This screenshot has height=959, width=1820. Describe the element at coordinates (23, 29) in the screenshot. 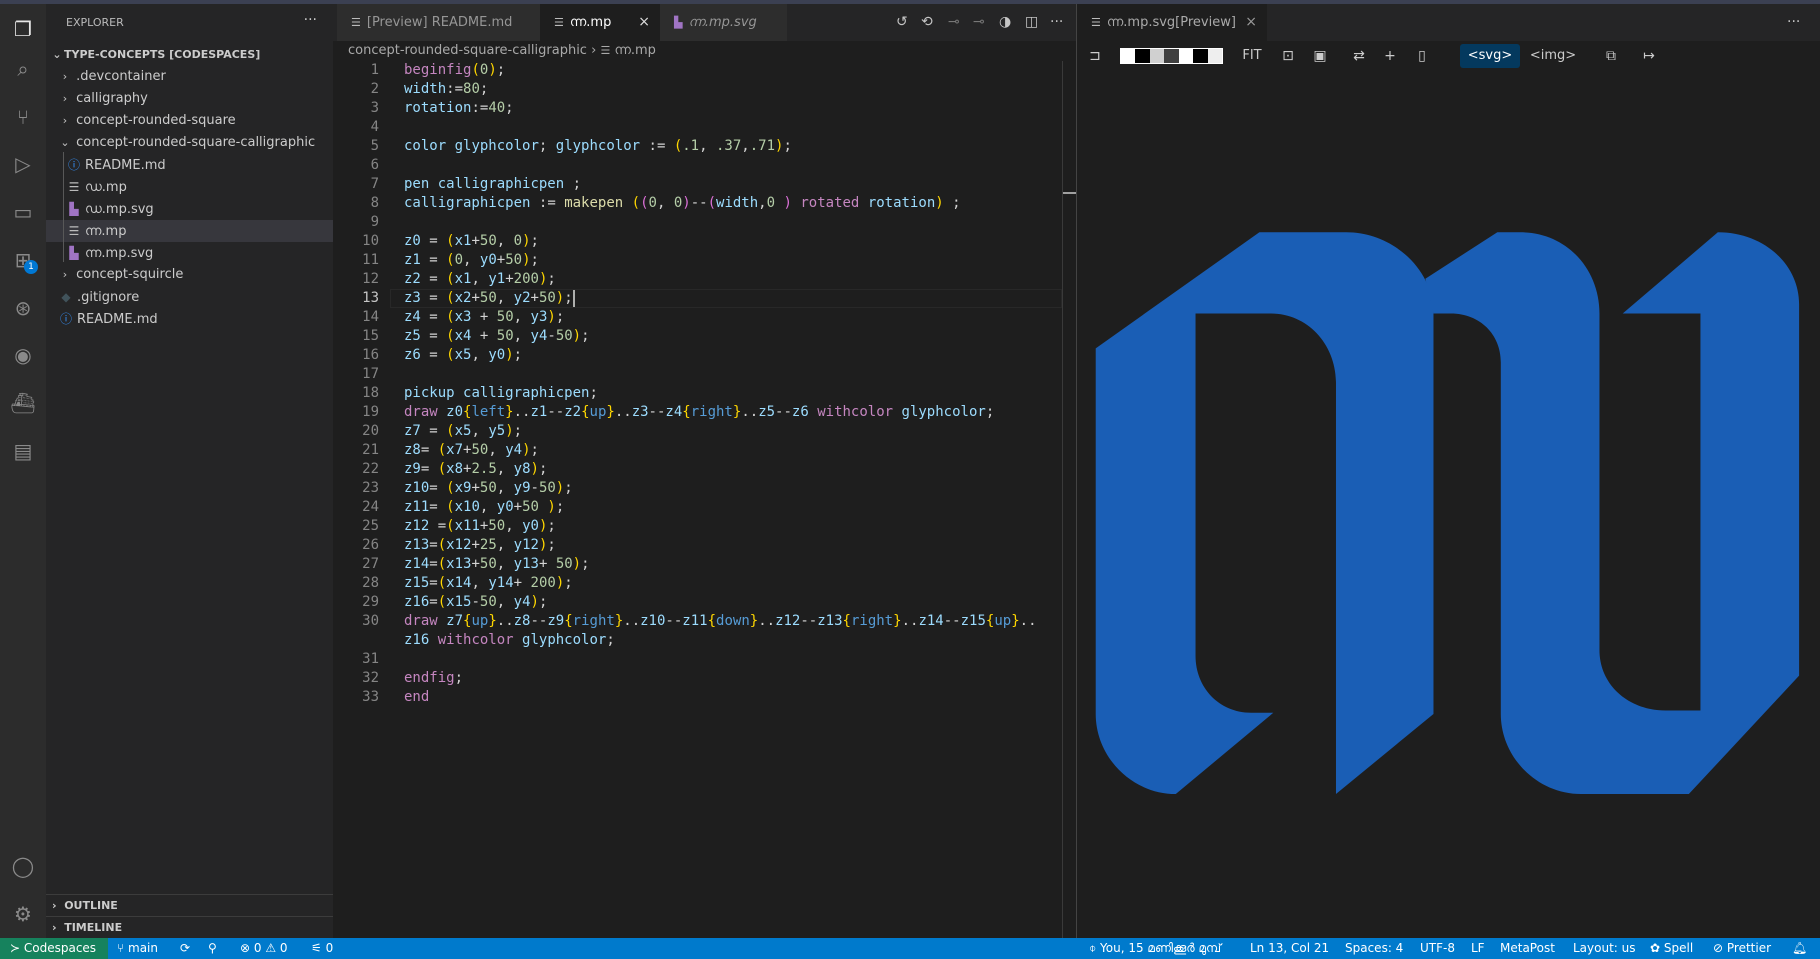

I see `explorer-icon: ❐` at that location.